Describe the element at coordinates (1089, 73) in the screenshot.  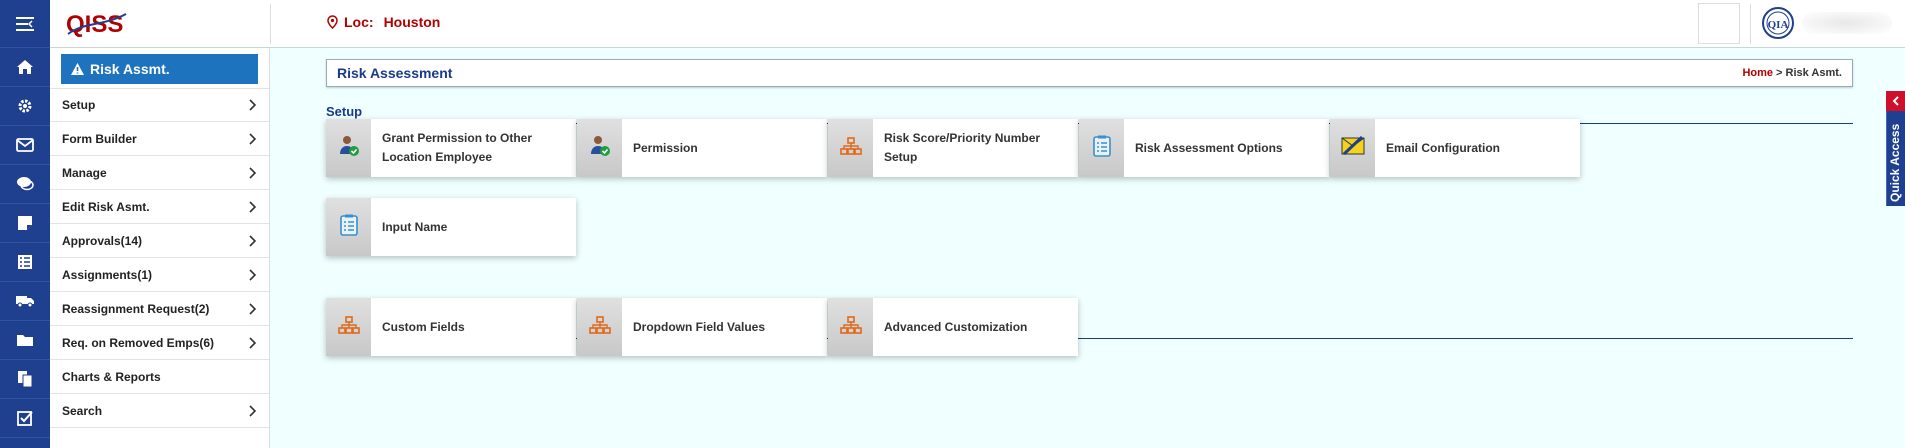
I see `page-title-bar: Risk Assessment Home > Risk Asmt.` at that location.